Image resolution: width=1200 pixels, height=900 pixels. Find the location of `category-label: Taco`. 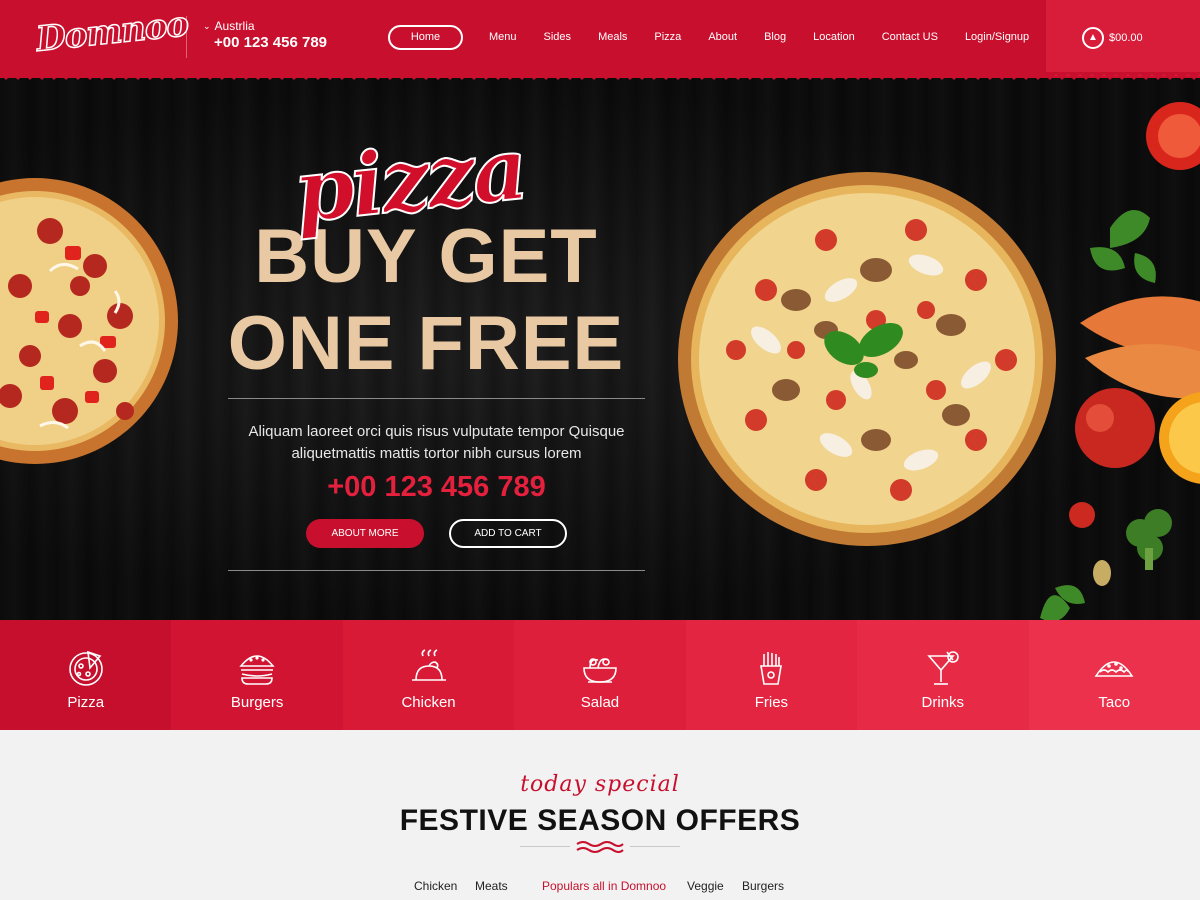

category-label: Taco is located at coordinates (1114, 702).